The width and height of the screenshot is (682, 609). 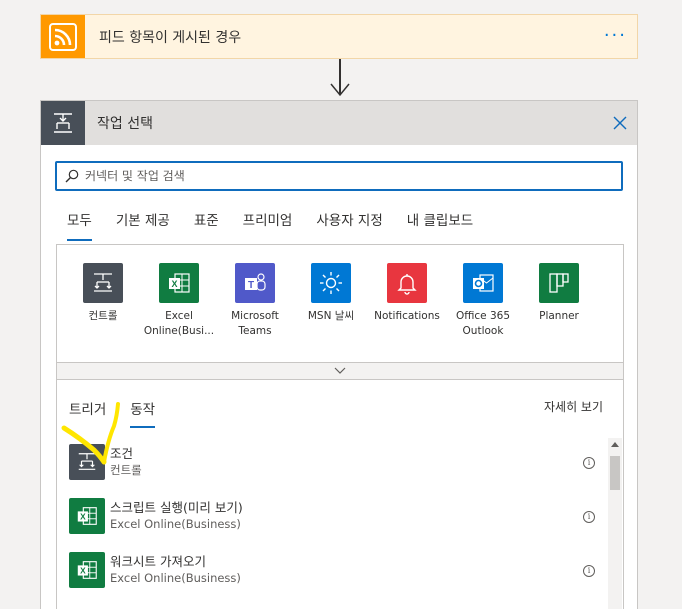 What do you see at coordinates (407, 283) in the screenshot?
I see `bell-icon` at bounding box center [407, 283].